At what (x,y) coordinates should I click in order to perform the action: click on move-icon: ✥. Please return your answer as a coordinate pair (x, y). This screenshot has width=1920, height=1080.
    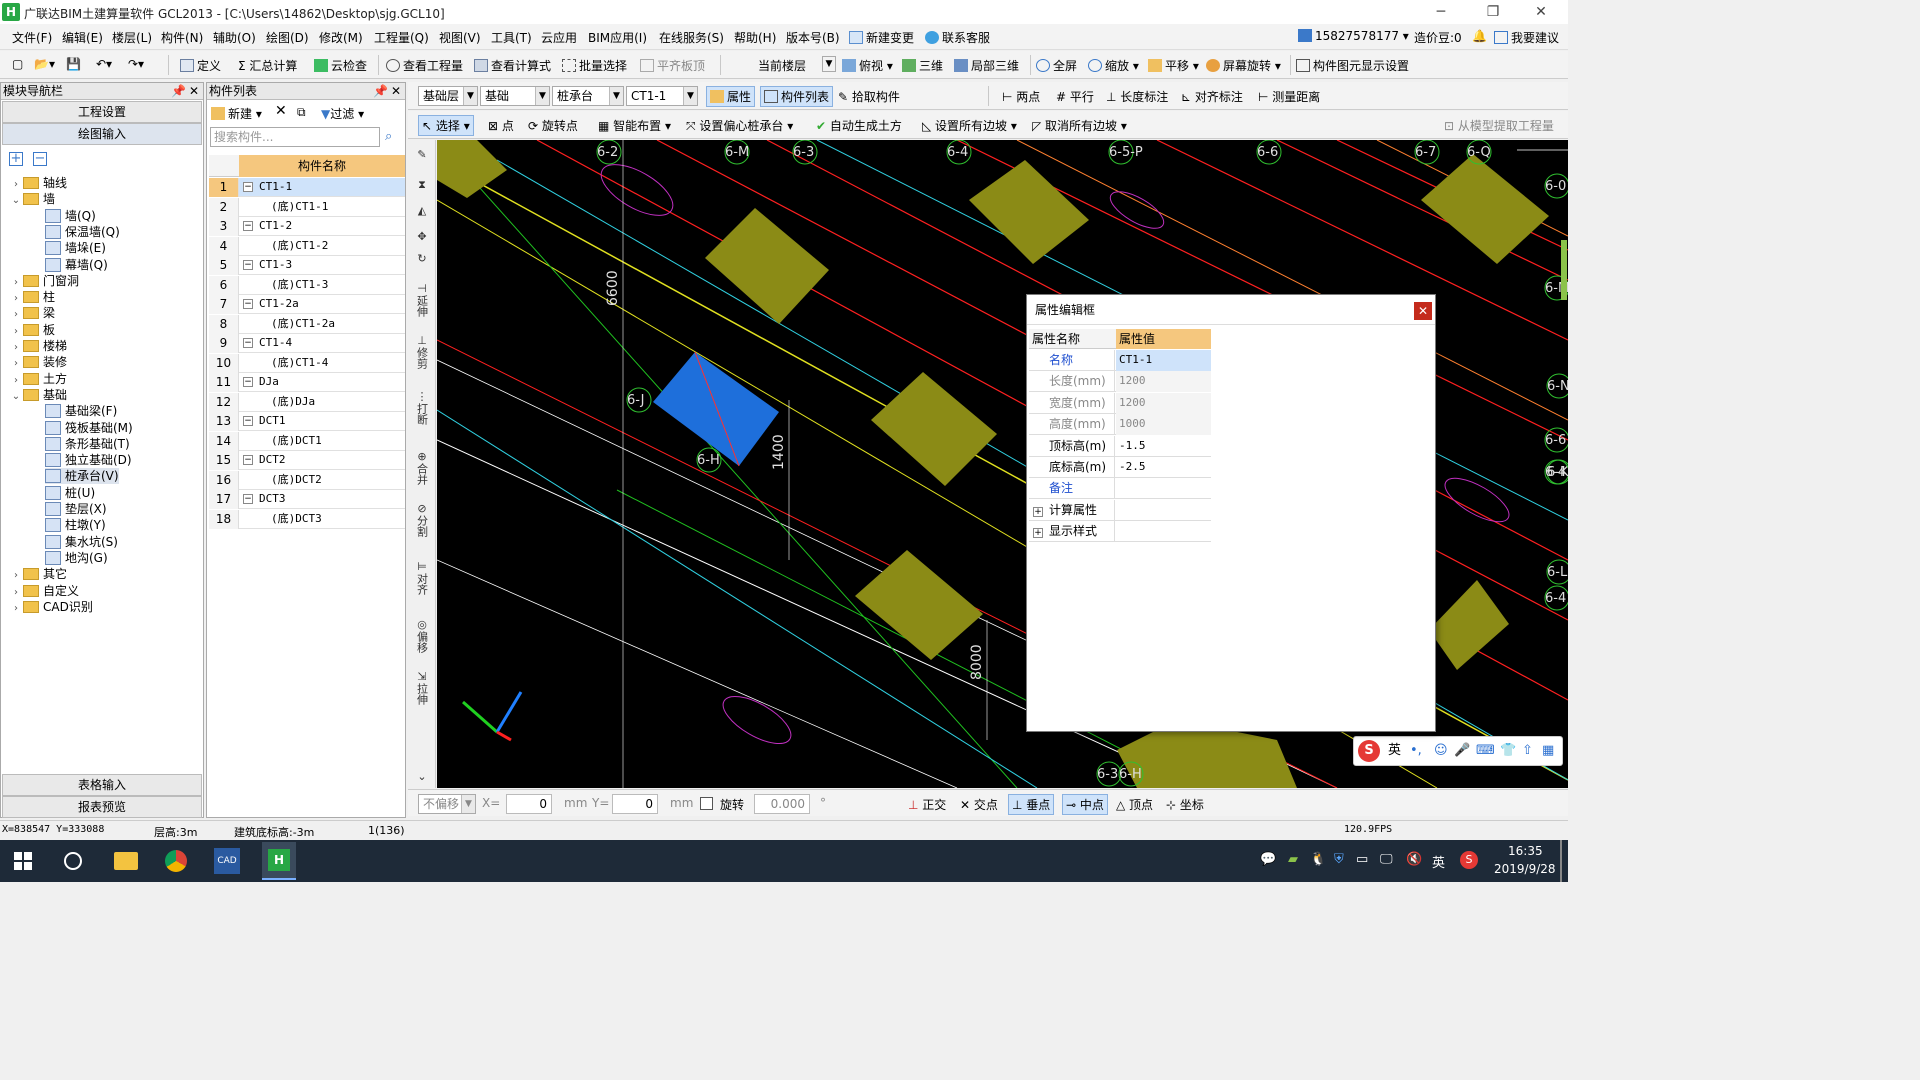
    Looking at the image, I should click on (422, 236).